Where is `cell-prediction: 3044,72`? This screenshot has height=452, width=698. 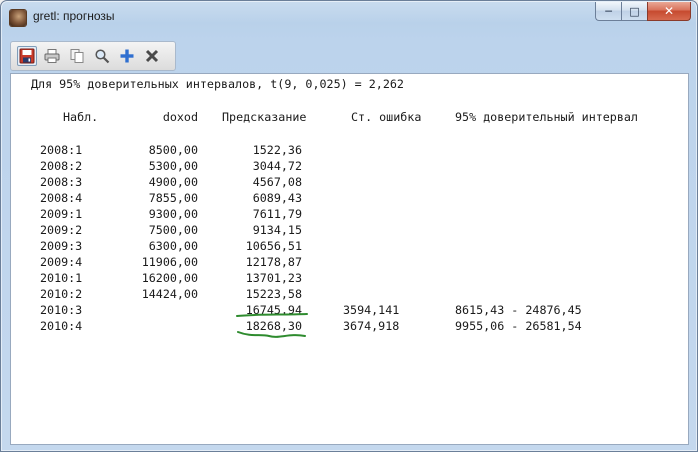 cell-prediction: 3044,72 is located at coordinates (277, 166).